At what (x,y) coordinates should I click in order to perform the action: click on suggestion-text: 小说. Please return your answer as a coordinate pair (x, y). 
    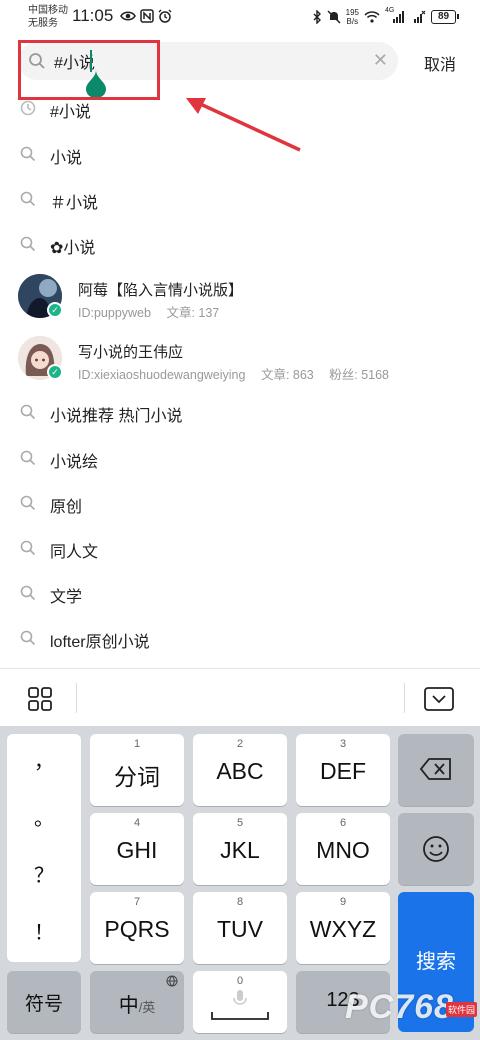
    Looking at the image, I should click on (66, 158).